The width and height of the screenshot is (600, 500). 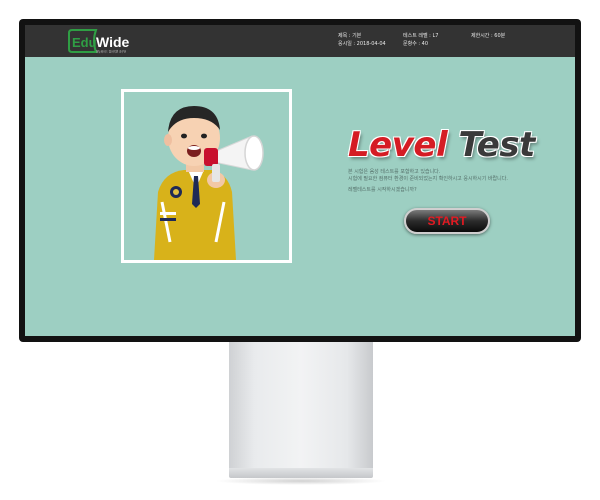 I want to click on count-label: 문항수 : 40, so click(x=416, y=44).